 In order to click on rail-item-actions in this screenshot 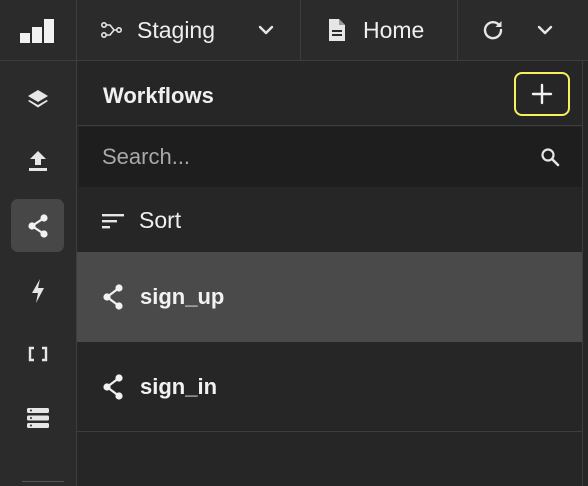, I will do `click(37, 290)`.